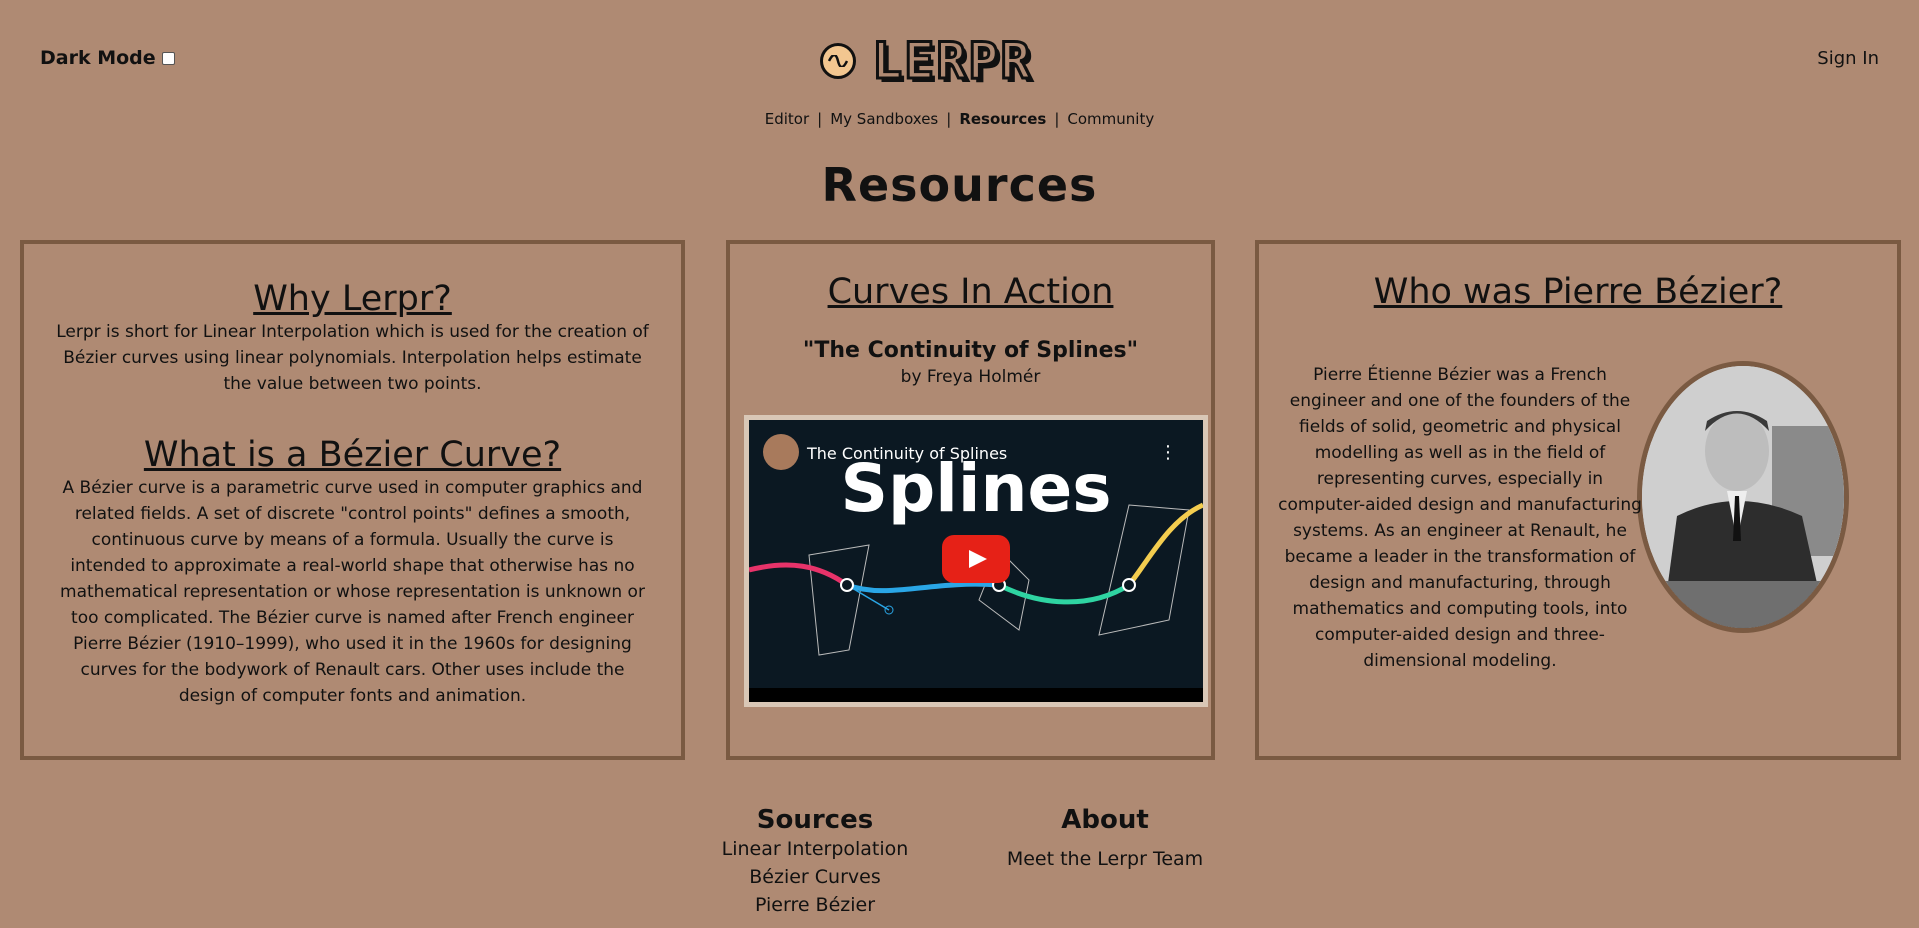 Image resolution: width=1919 pixels, height=928 pixels. Describe the element at coordinates (1105, 820) in the screenshot. I see `about-title: About` at that location.